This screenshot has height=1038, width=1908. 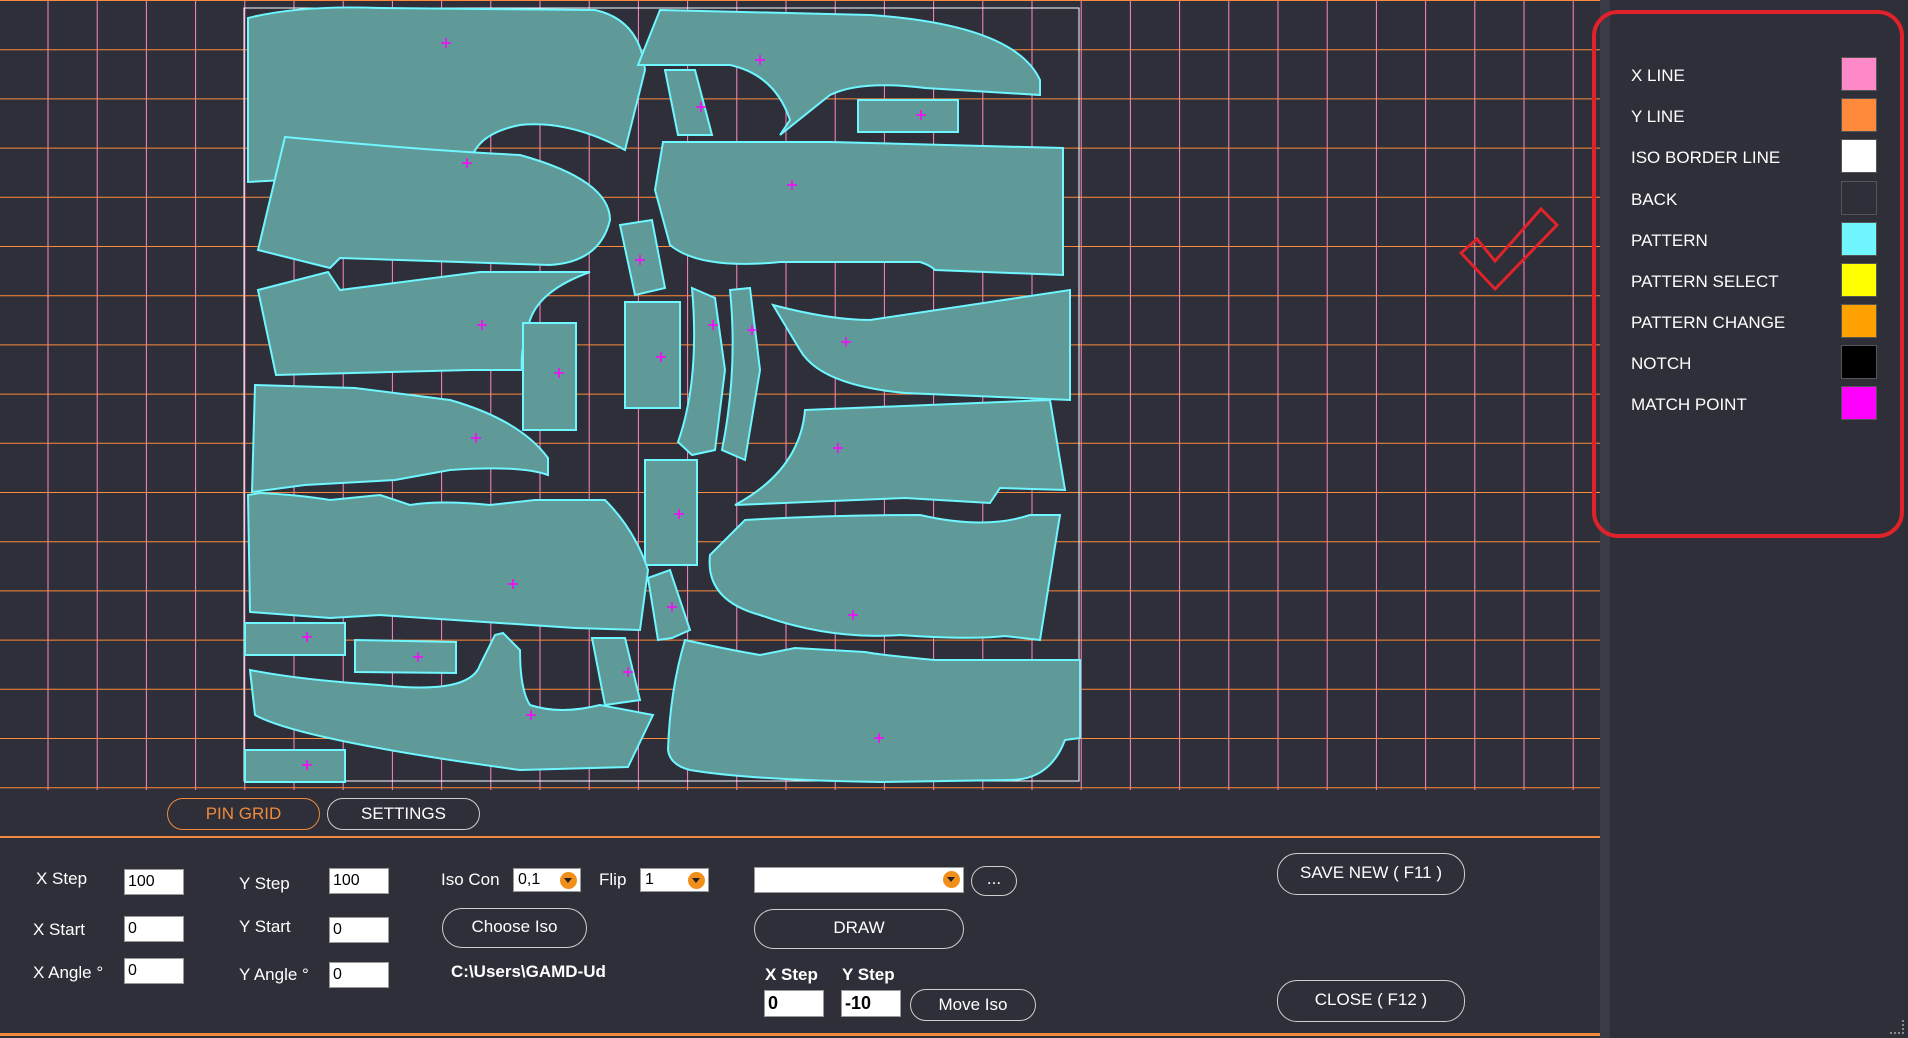 I want to click on close-button: CLOSE ( F12 ), so click(x=1371, y=1001).